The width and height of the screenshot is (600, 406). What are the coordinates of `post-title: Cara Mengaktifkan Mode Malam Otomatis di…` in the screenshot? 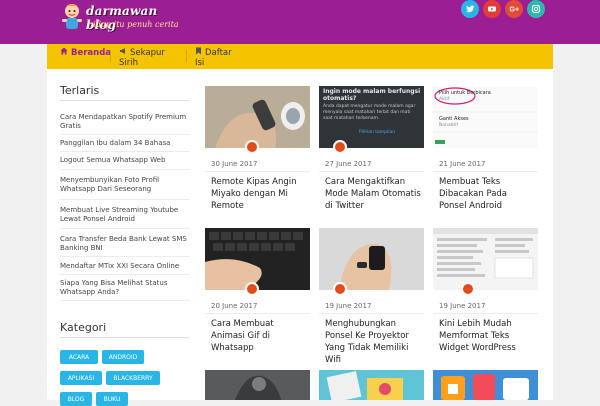 It's located at (373, 194).